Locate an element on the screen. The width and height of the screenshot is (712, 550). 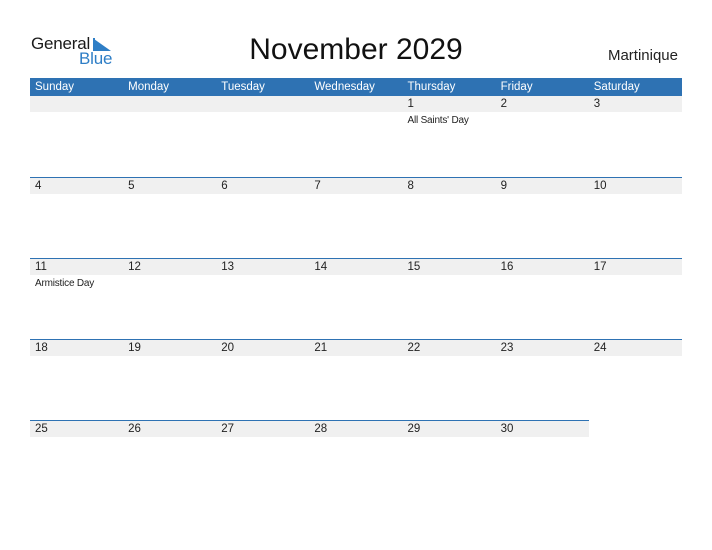
empty-cell is located at coordinates (635, 460).